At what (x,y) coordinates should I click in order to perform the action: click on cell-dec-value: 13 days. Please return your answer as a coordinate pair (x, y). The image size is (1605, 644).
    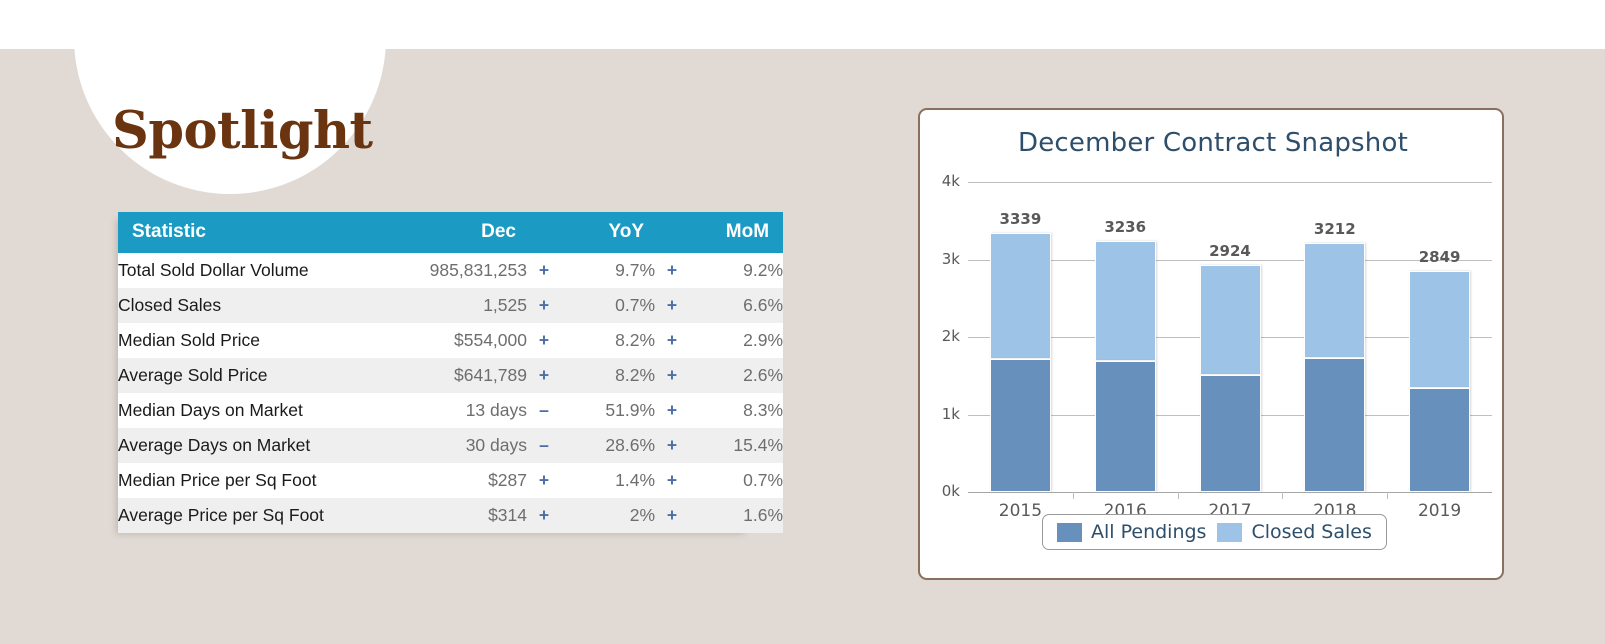
    Looking at the image, I should click on (458, 410).